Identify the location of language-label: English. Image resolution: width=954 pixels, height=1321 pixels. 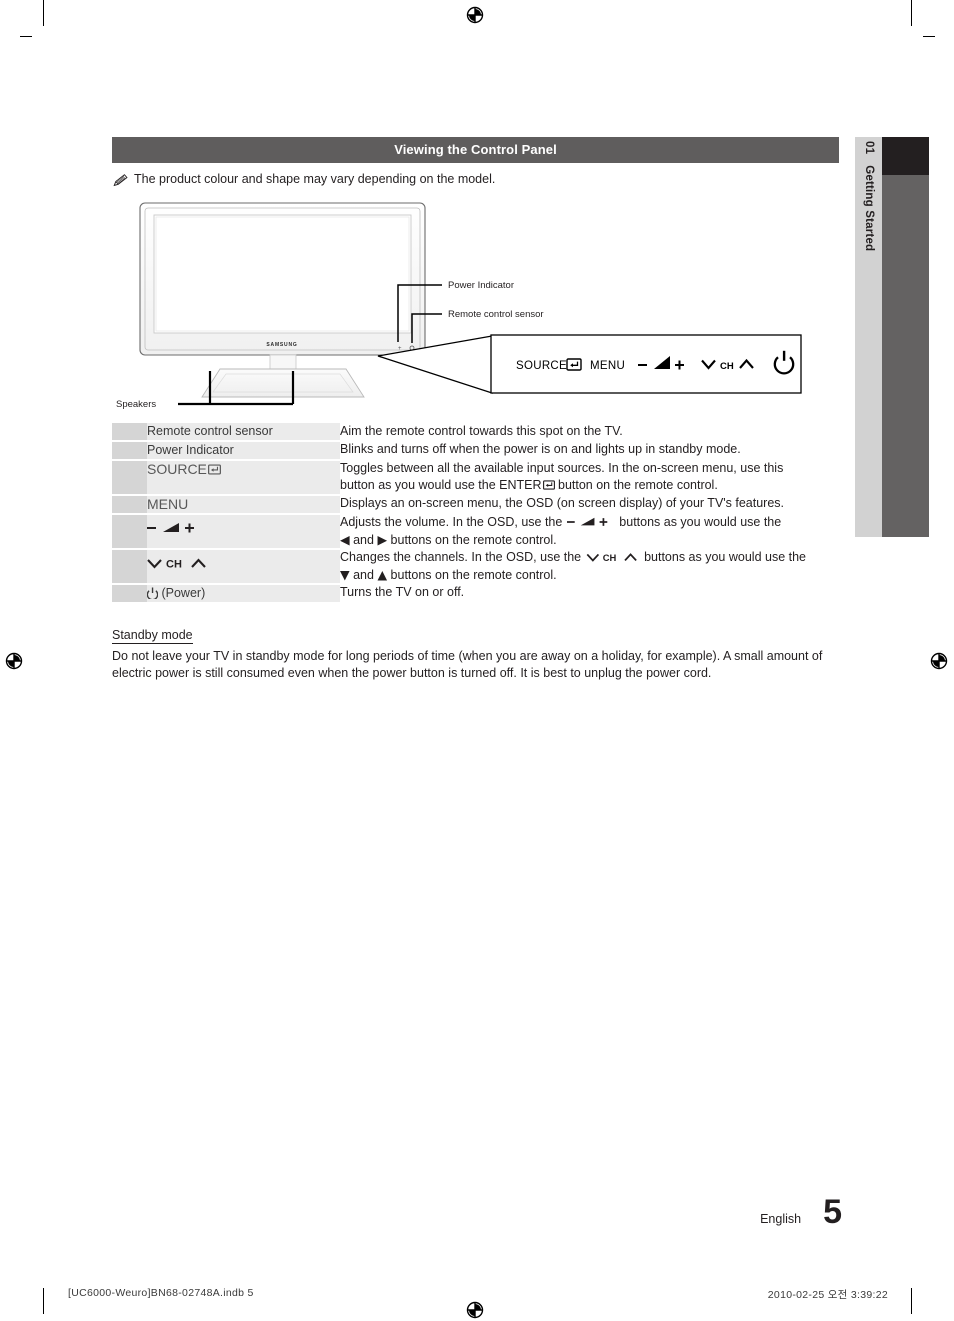
(781, 1219).